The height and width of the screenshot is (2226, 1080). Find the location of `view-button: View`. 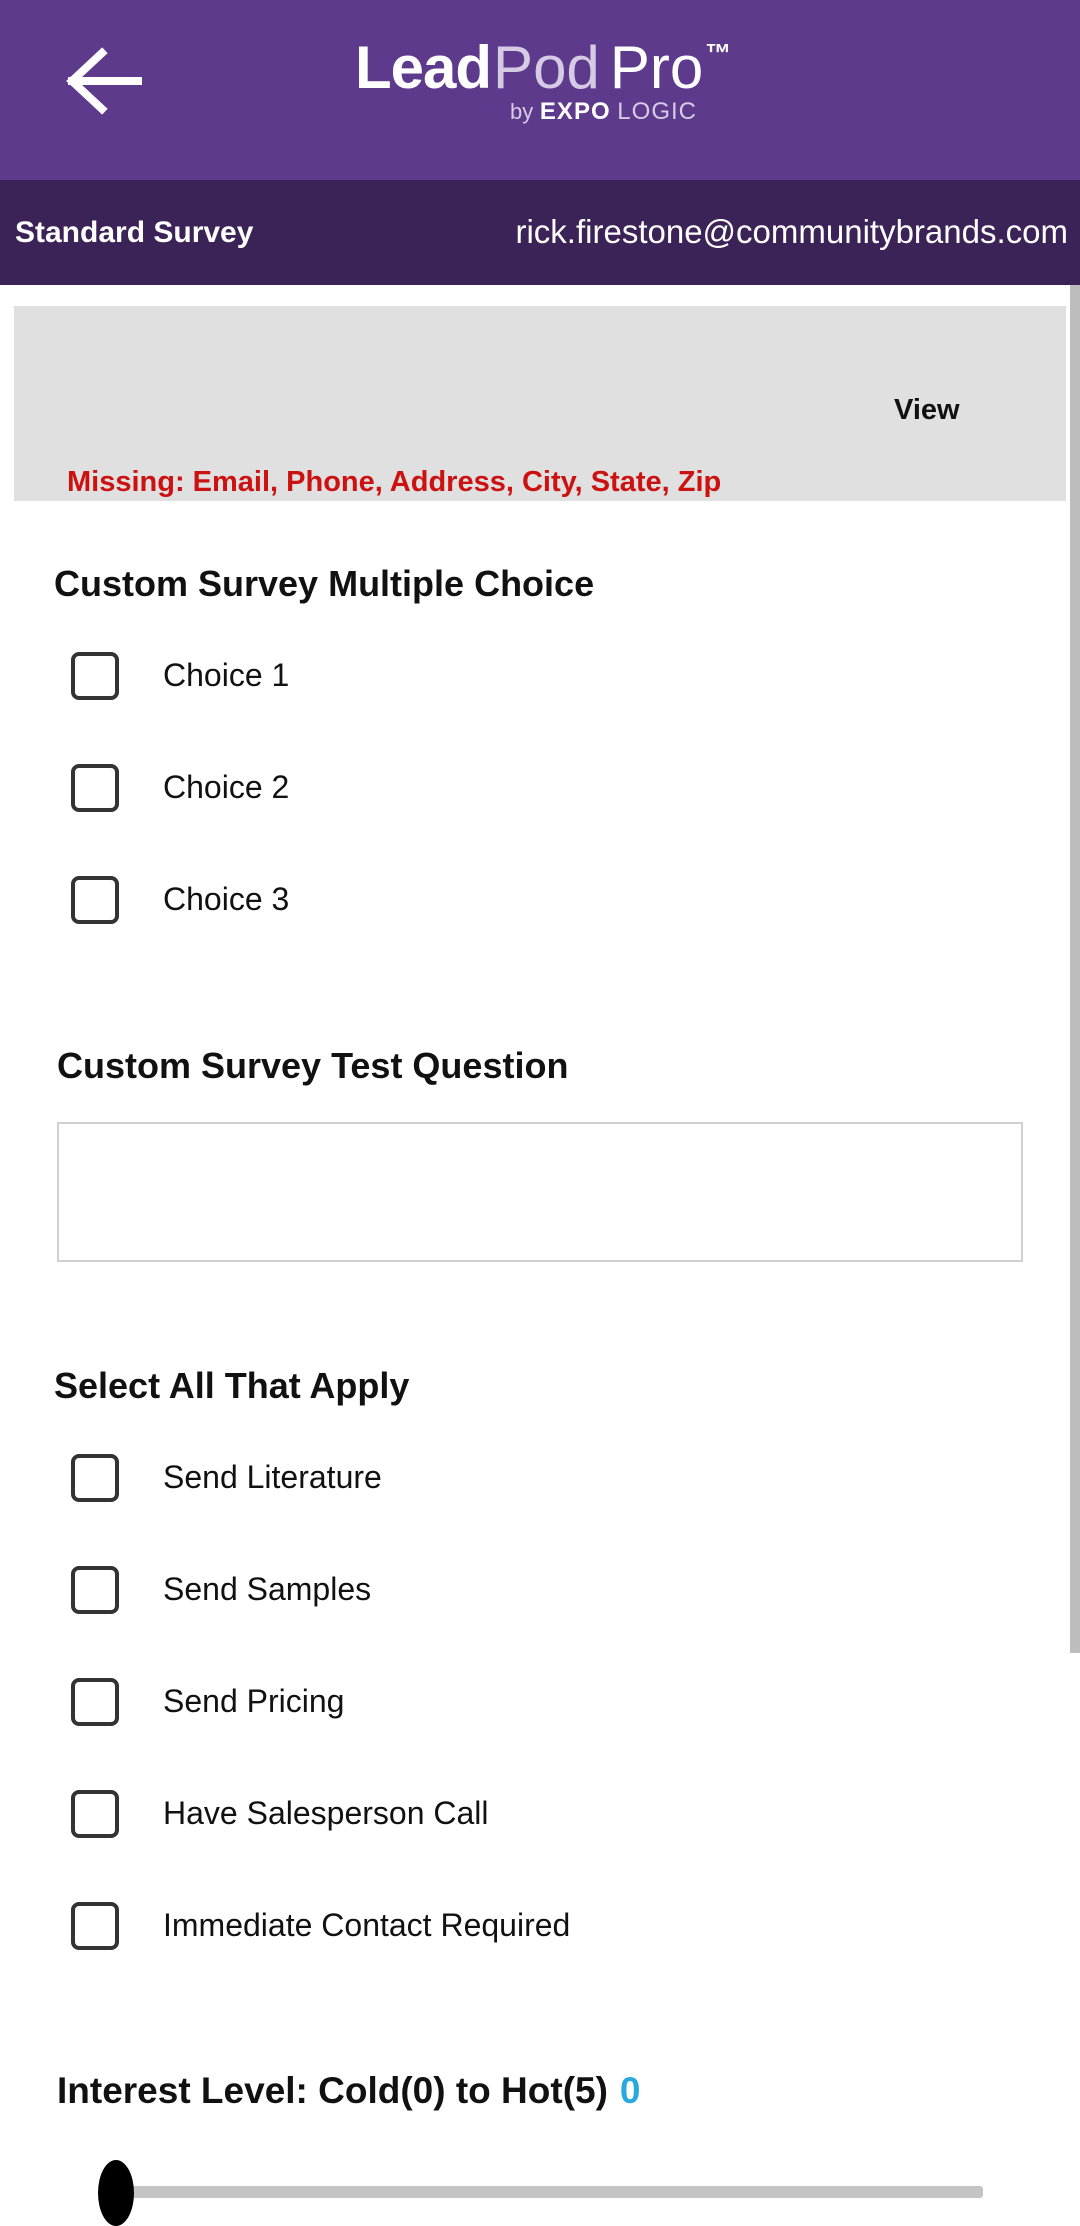

view-button: View is located at coordinates (927, 410).